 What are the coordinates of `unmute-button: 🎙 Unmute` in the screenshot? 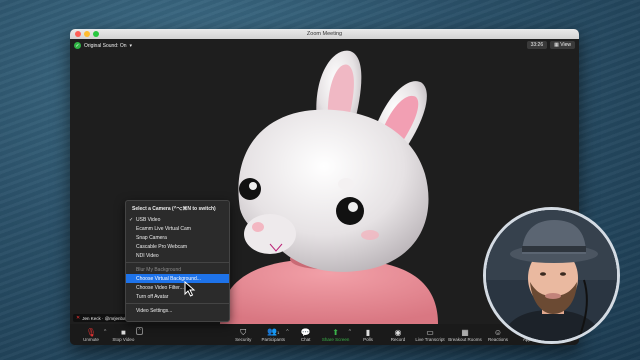 It's located at (91, 335).